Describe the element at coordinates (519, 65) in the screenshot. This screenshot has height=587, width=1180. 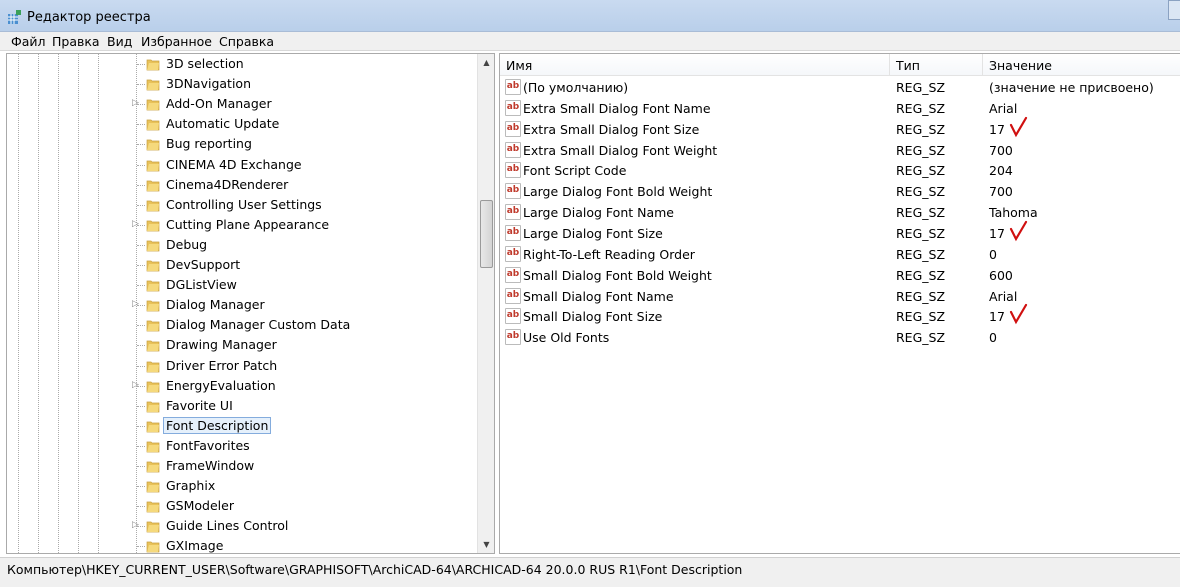
I see `column-header-name: Имя` at that location.